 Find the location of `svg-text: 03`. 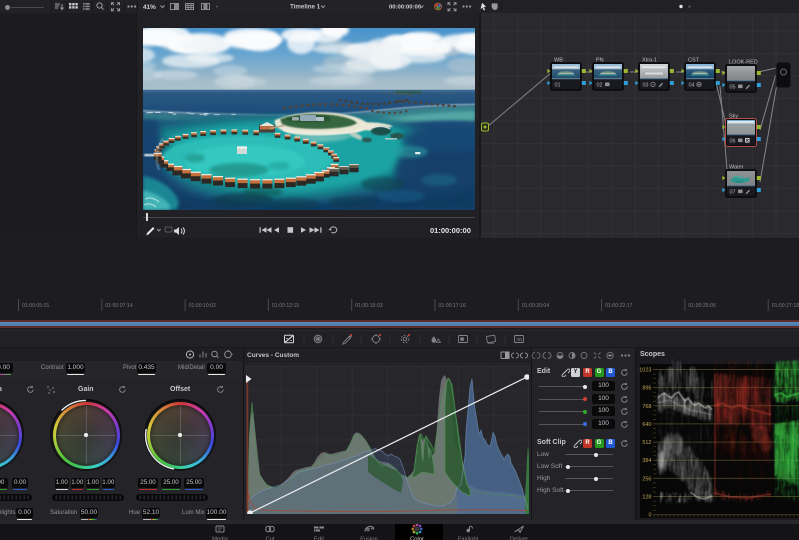

svg-text: 03 is located at coordinates (646, 86).